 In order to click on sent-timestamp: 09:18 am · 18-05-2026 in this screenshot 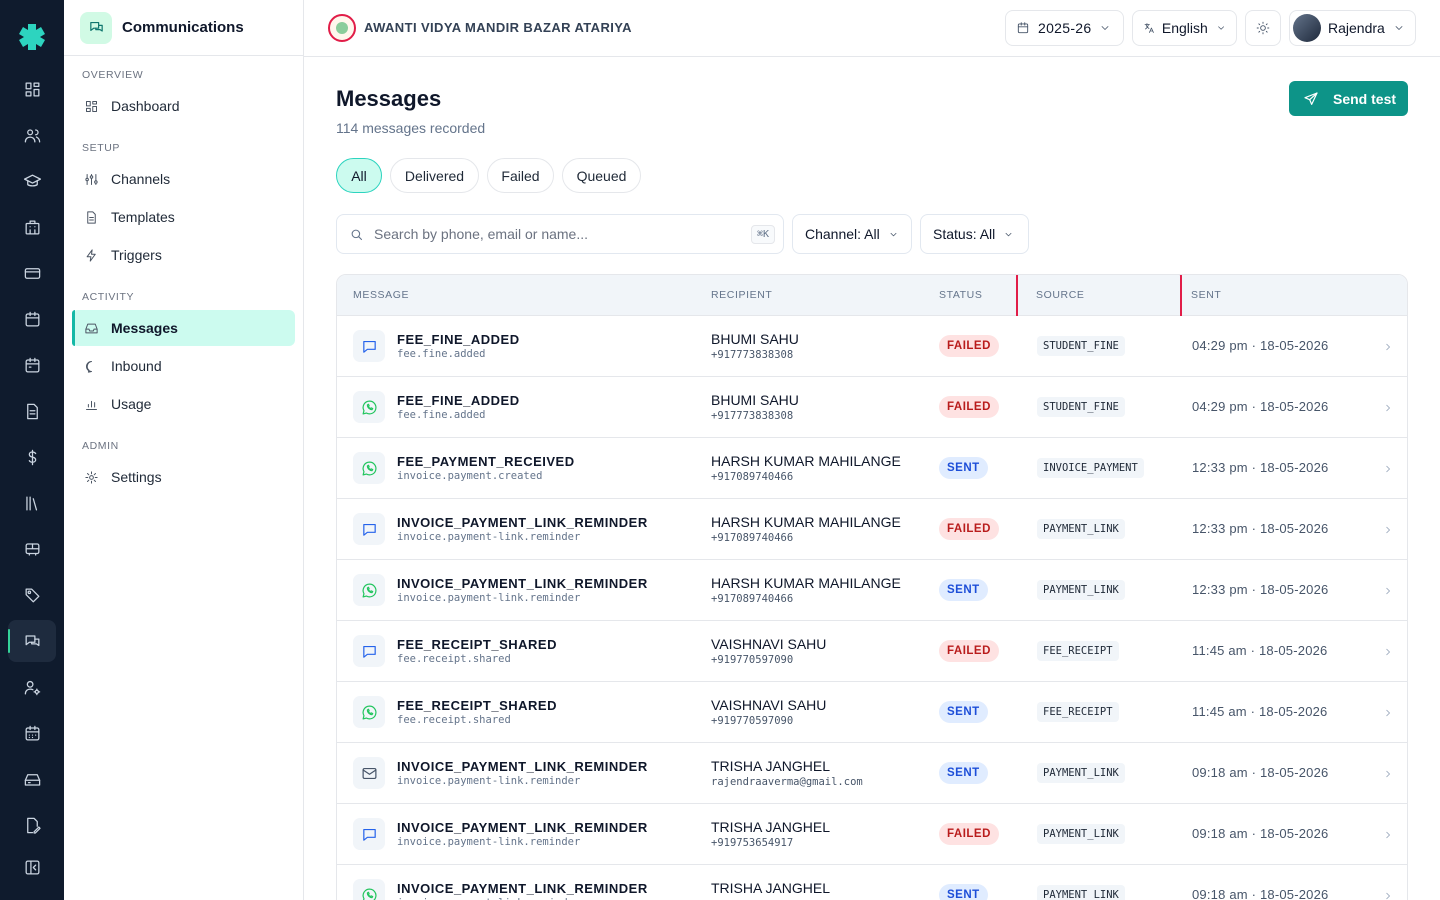, I will do `click(1260, 893)`.